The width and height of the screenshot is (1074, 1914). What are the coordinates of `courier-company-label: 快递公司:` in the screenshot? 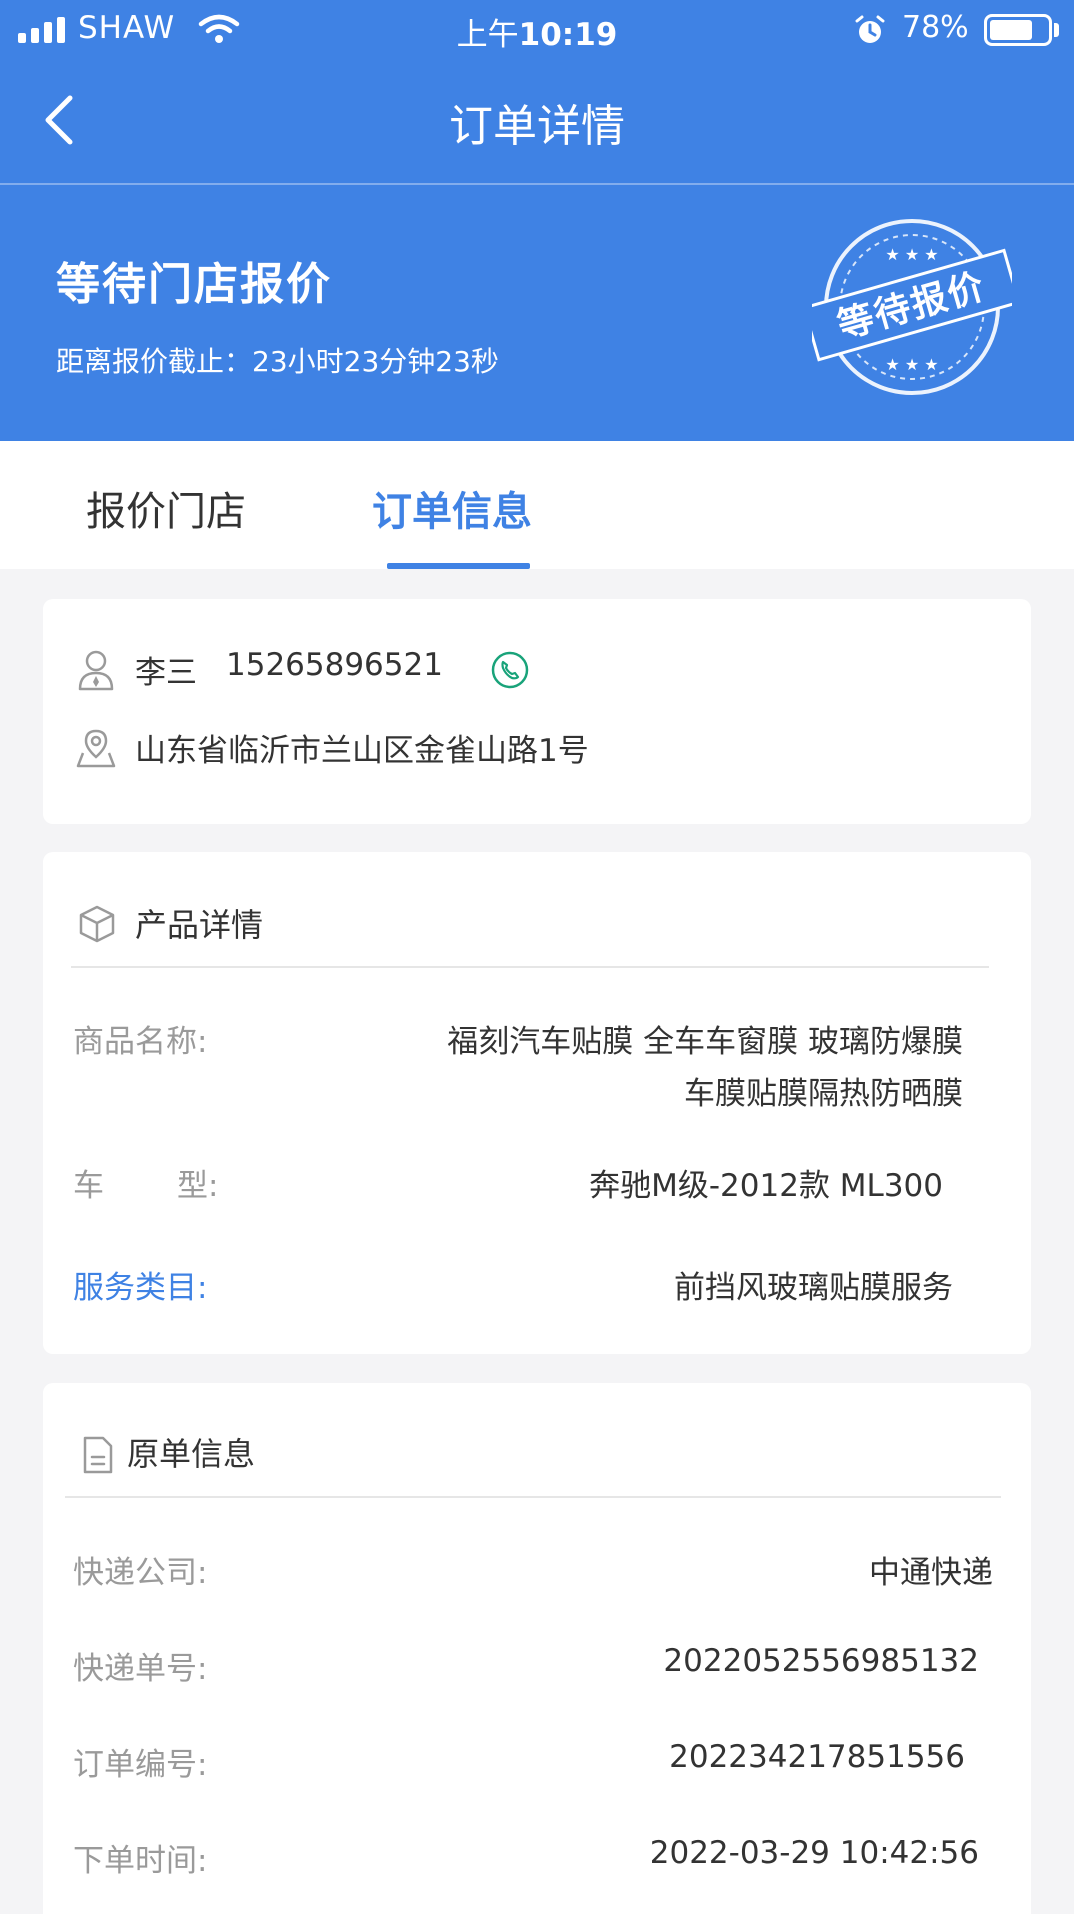 It's located at (140, 1573).